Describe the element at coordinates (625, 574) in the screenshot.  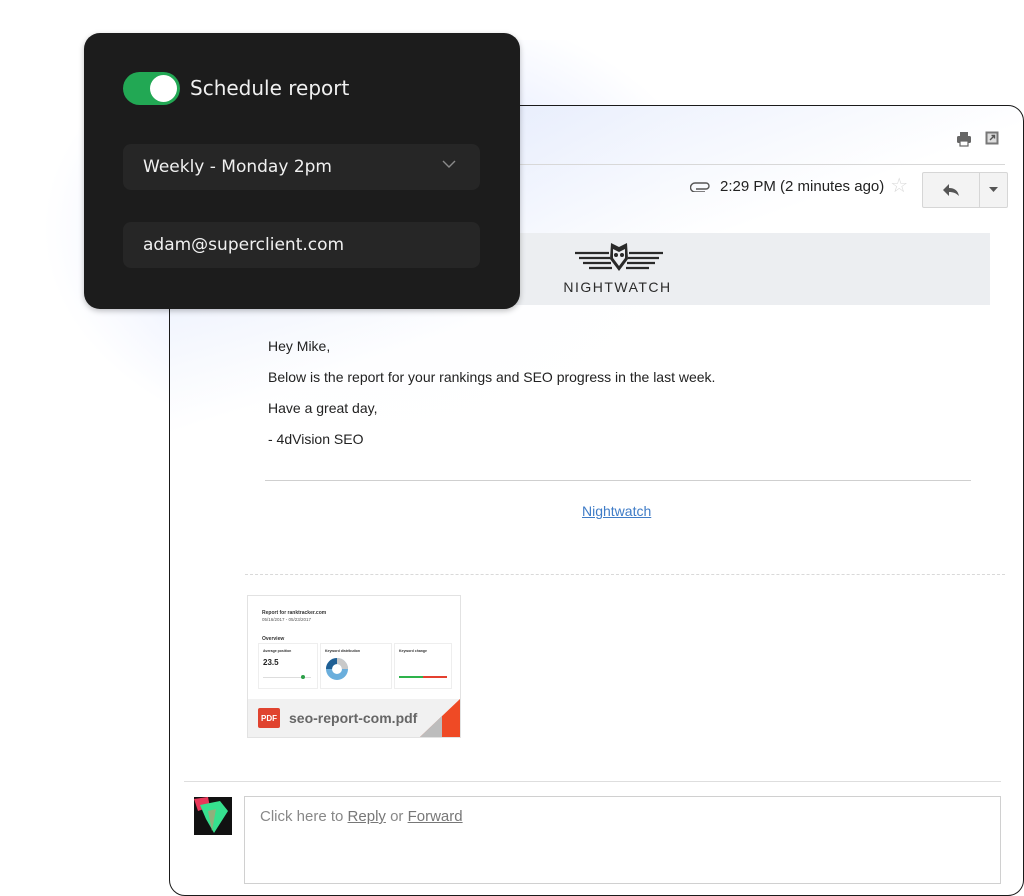
I see `attachment-divider` at that location.